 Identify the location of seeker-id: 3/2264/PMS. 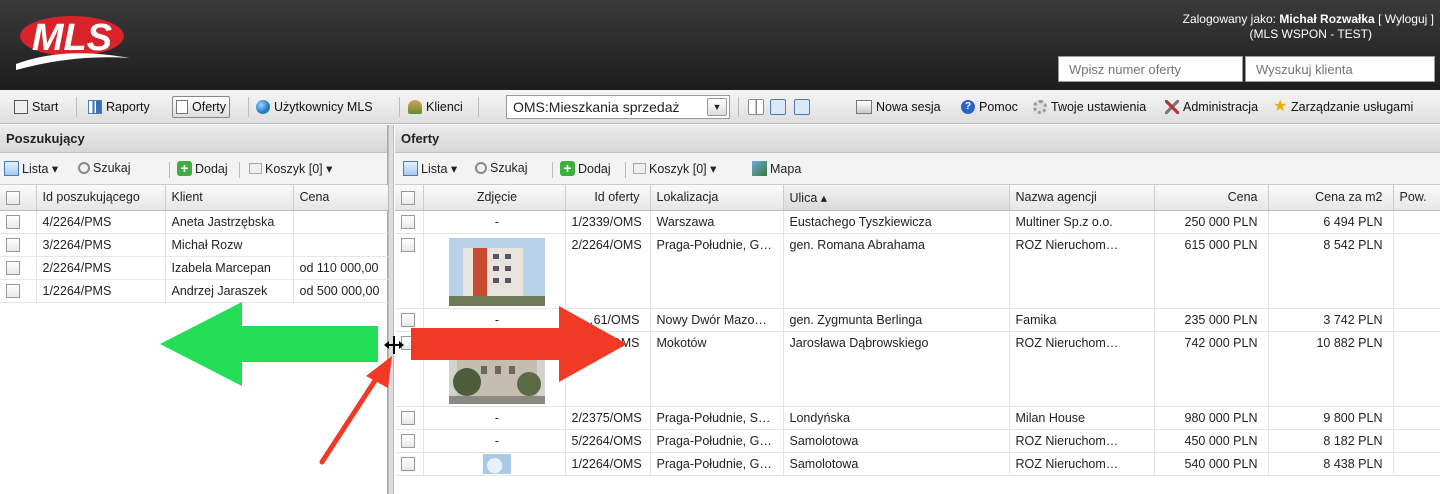
(101, 245).